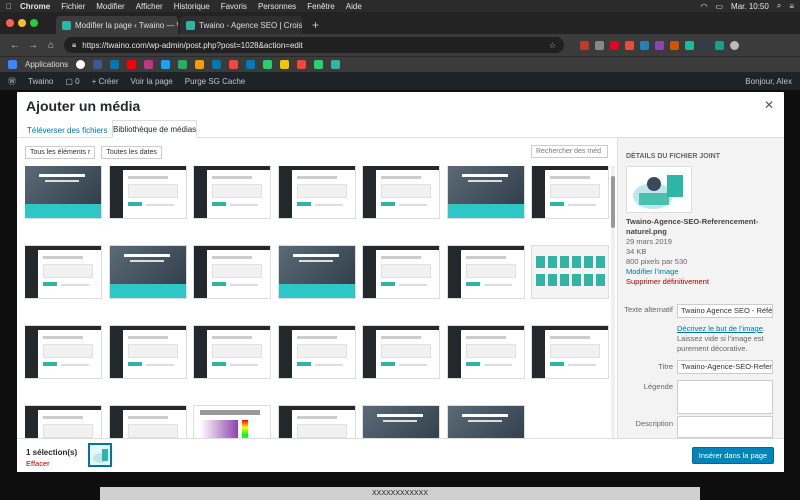 The width and height of the screenshot is (800, 500). What do you see at coordinates (614, 45) in the screenshot?
I see `pinterest-icon` at bounding box center [614, 45].